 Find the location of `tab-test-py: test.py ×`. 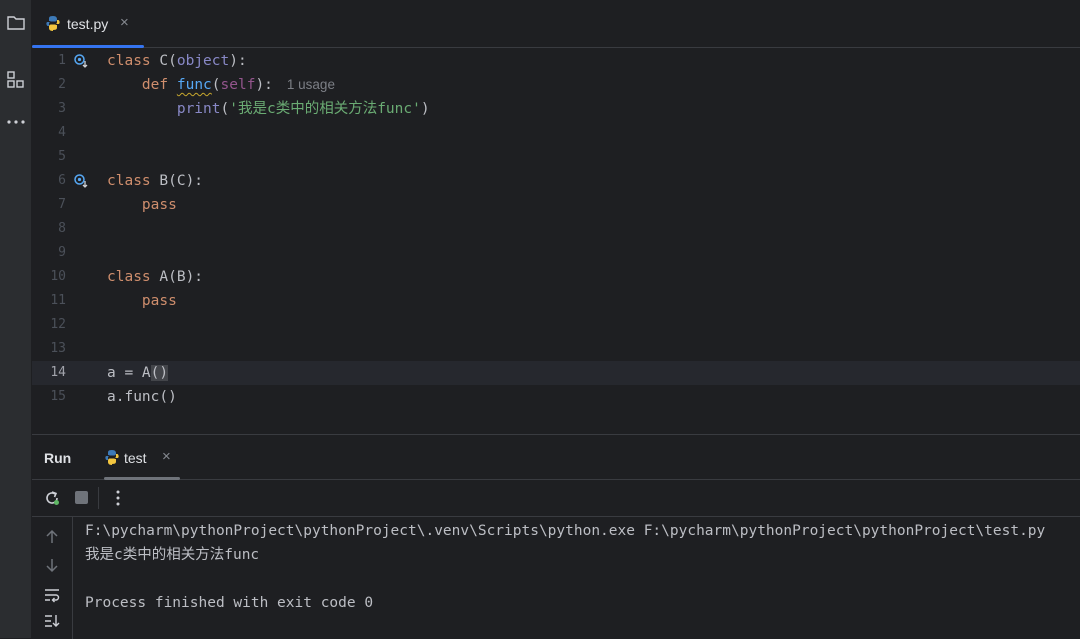

tab-test-py: test.py × is located at coordinates (88, 24).